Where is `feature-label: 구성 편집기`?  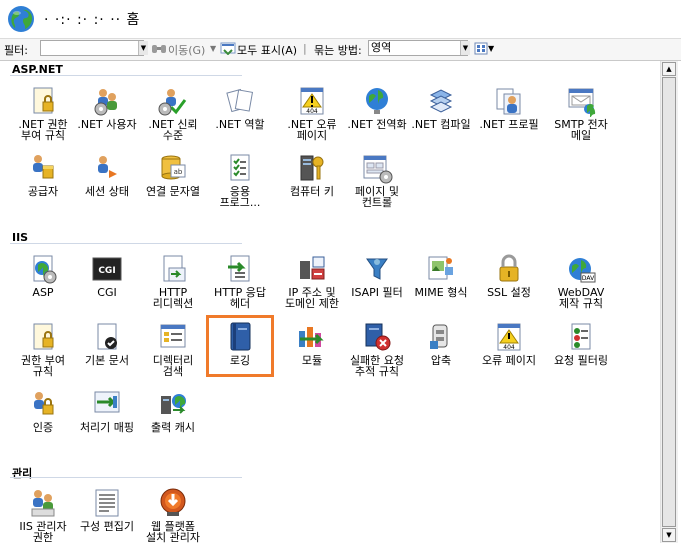
feature-label: 구성 편집기 is located at coordinates (107, 526).